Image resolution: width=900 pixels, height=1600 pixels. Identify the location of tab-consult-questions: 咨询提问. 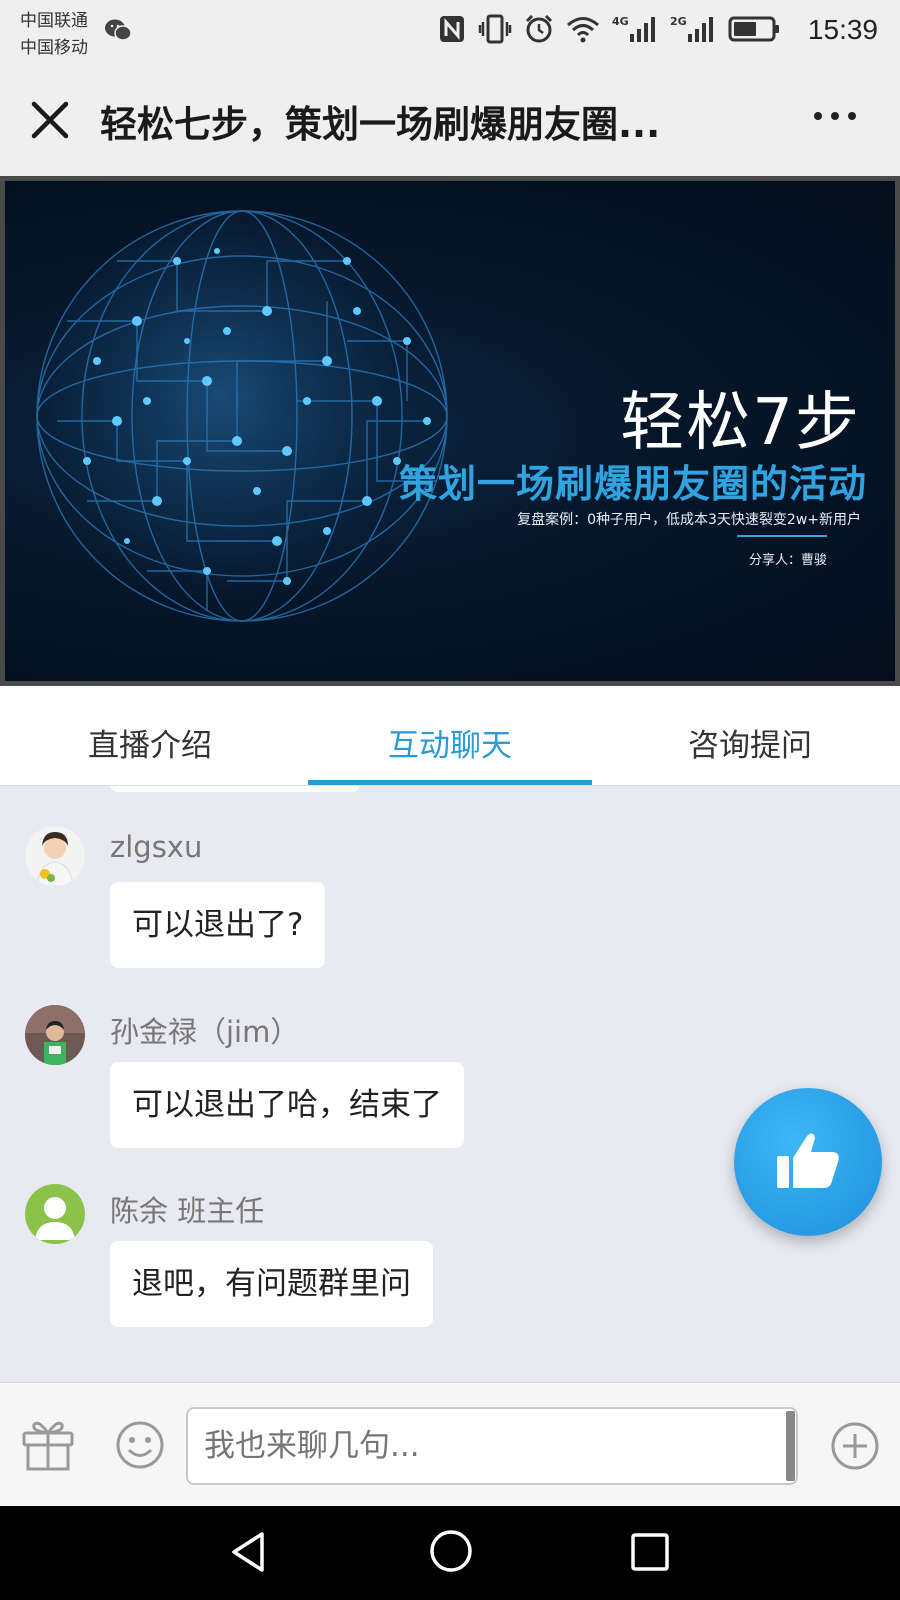
(750, 735).